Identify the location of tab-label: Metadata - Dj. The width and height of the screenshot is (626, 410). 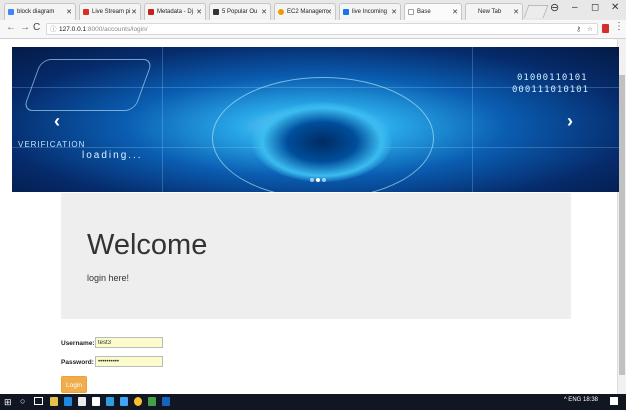
(175, 12).